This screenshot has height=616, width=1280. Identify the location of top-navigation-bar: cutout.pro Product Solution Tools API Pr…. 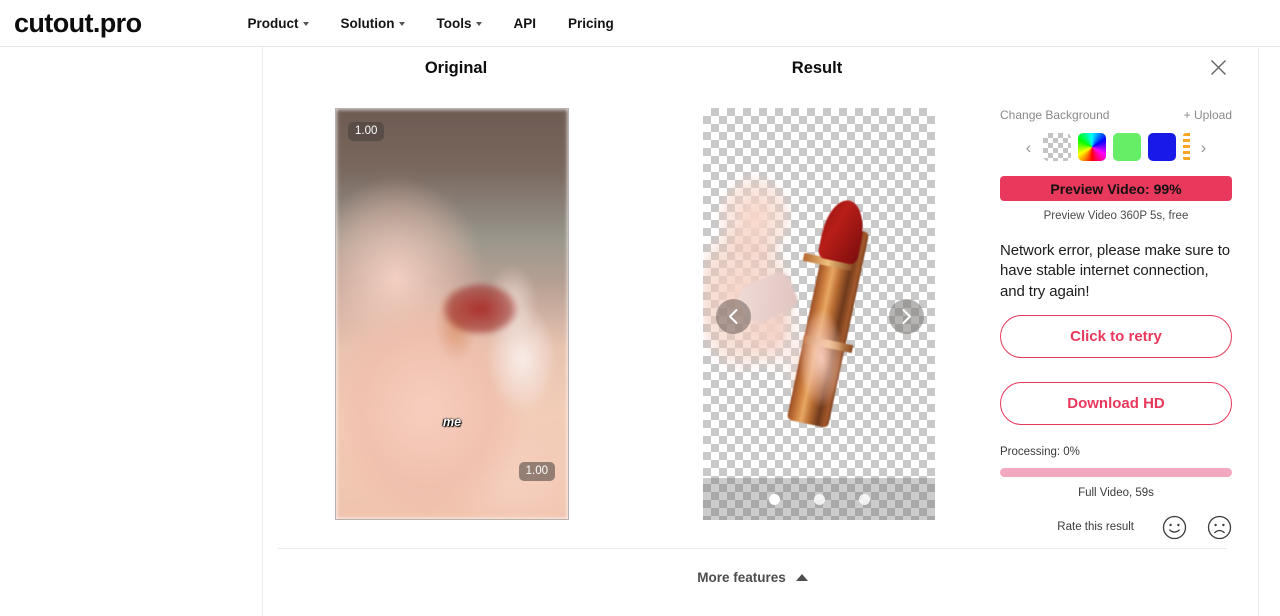
(640, 23).